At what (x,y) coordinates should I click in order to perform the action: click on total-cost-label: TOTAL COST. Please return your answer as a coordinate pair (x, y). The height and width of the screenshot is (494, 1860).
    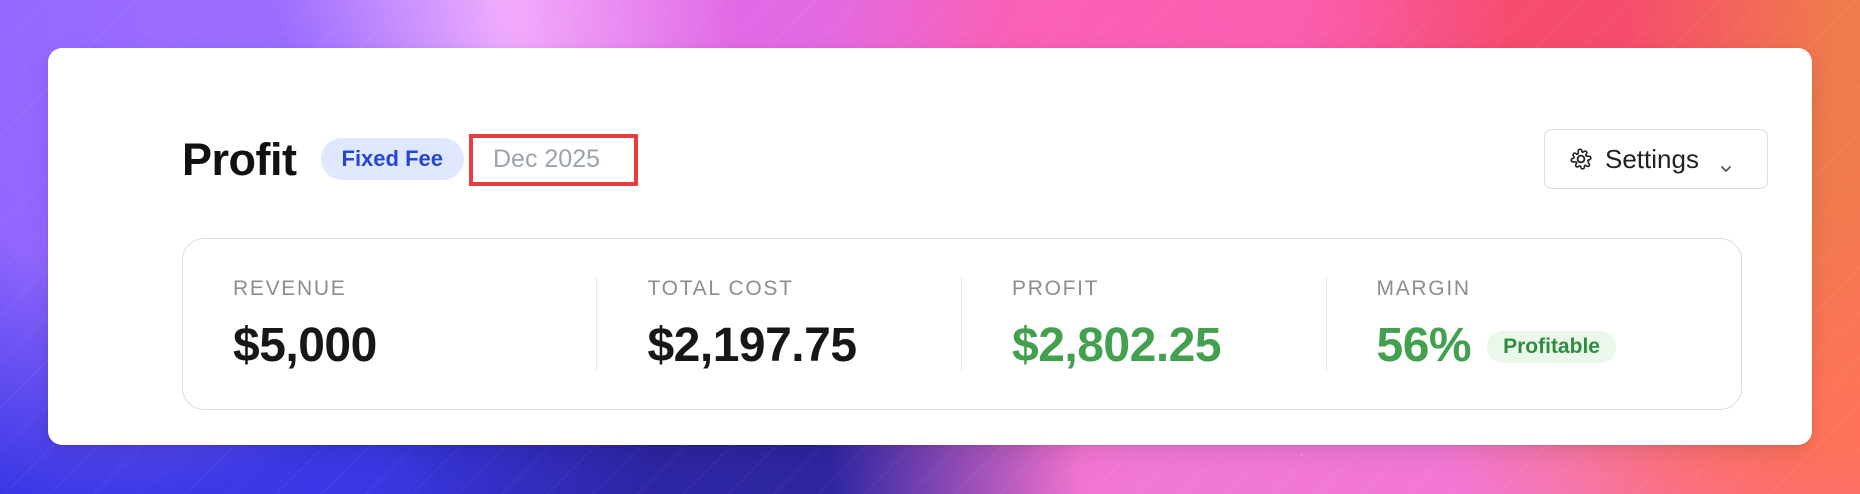
    Looking at the image, I should click on (720, 288).